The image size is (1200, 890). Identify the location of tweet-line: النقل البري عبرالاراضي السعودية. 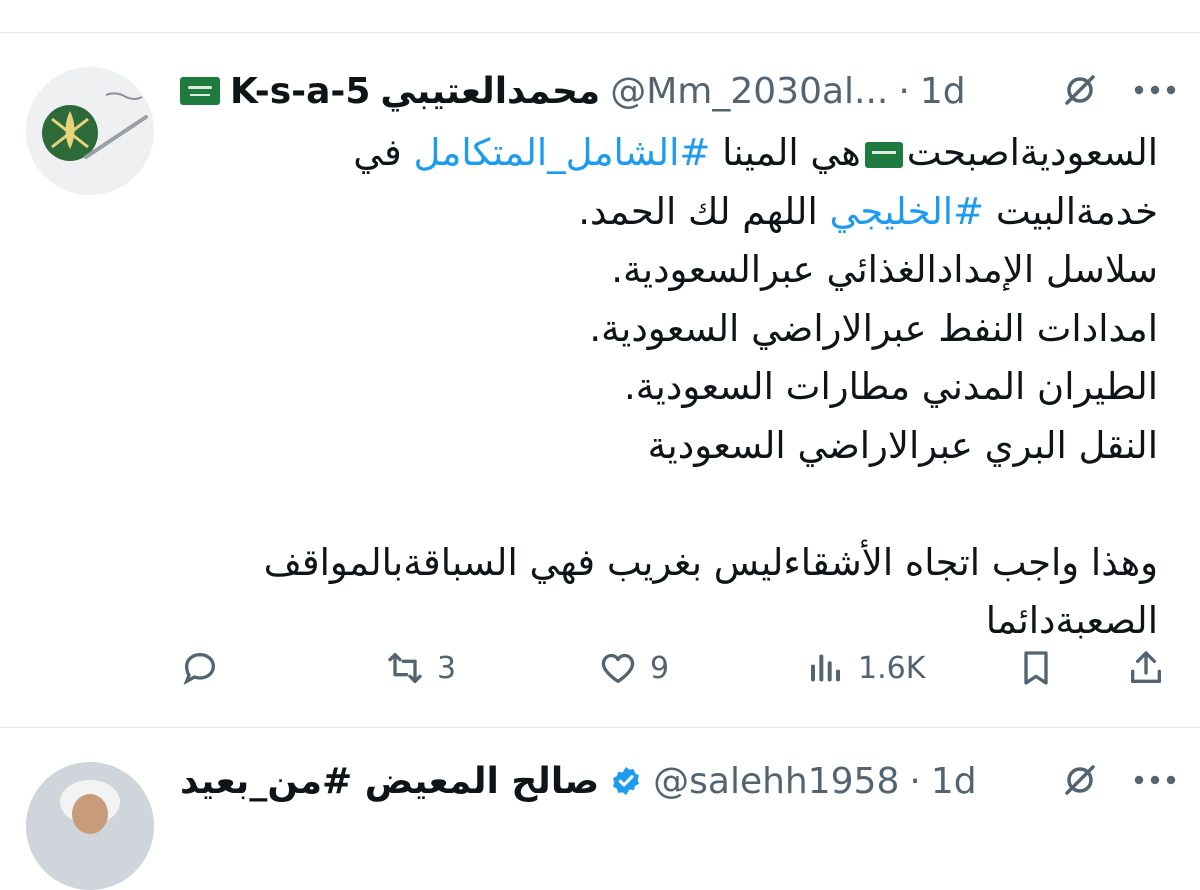
(658, 446).